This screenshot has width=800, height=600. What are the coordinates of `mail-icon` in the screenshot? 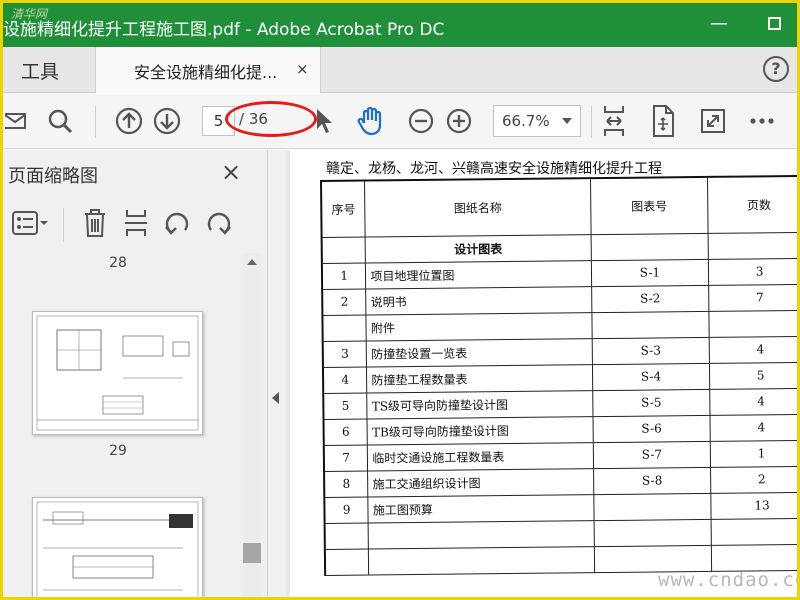 It's located at (16, 121).